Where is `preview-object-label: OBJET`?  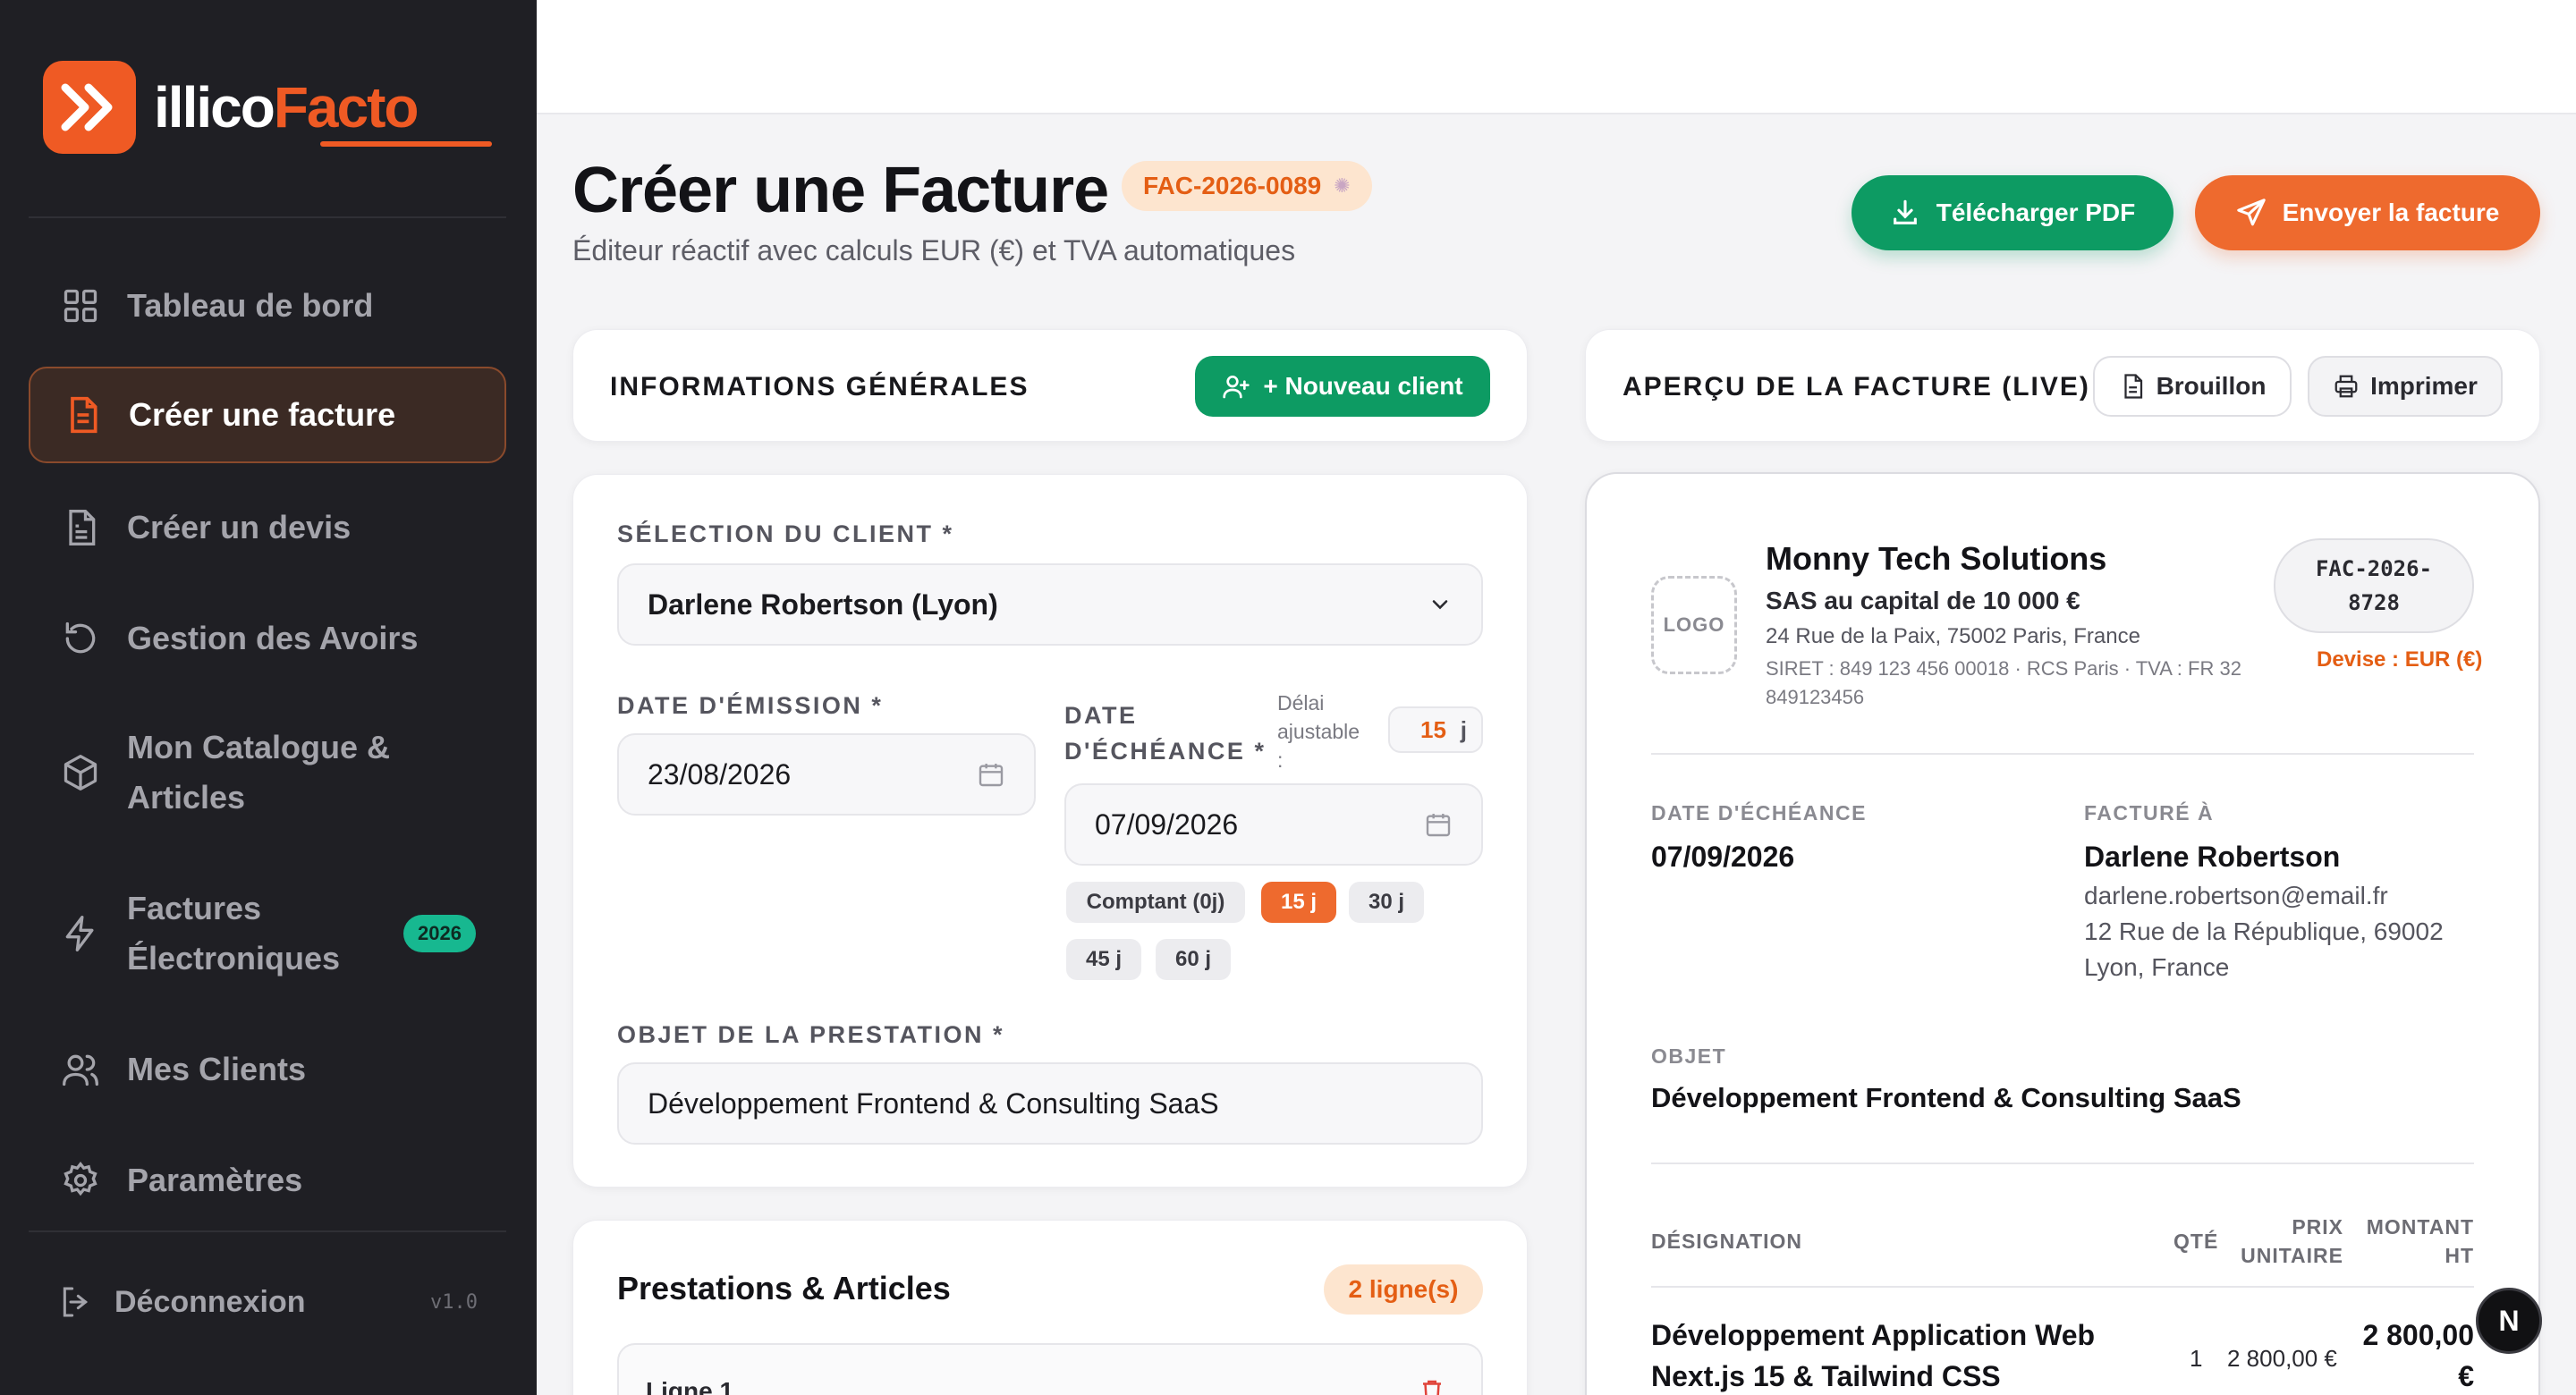
preview-object-label: OBJET is located at coordinates (1689, 1056).